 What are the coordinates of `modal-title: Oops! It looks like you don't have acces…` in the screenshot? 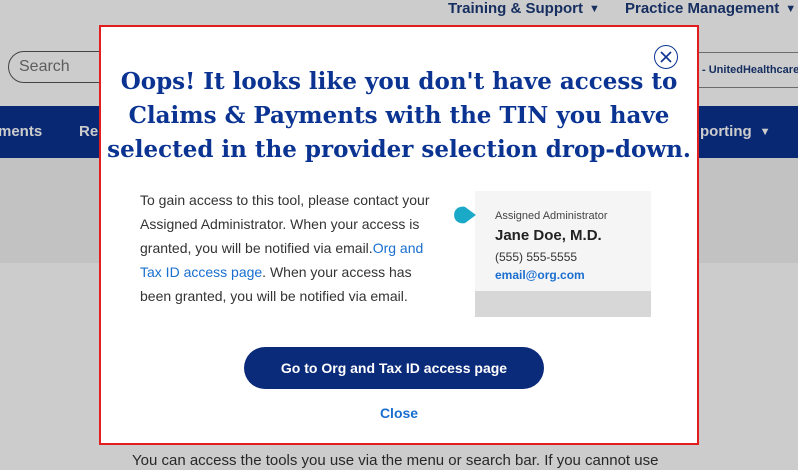 It's located at (399, 115).